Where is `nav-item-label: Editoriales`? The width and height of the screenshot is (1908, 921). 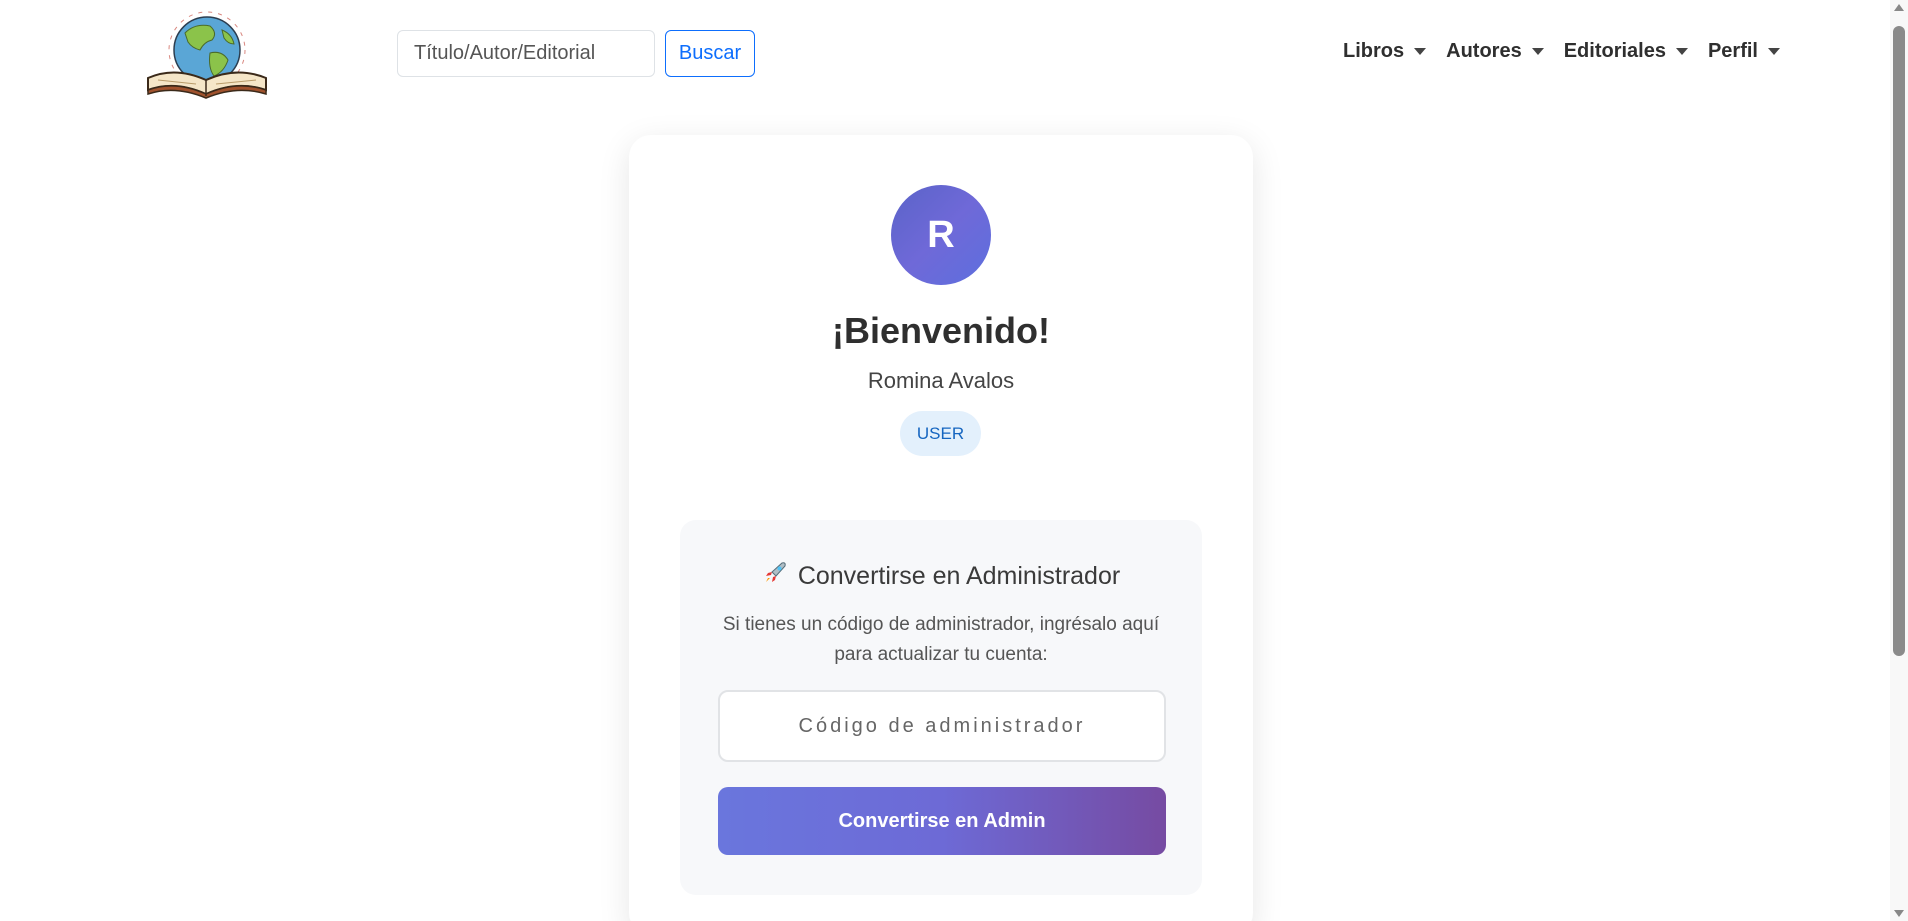
nav-item-label: Editoriales is located at coordinates (1614, 51).